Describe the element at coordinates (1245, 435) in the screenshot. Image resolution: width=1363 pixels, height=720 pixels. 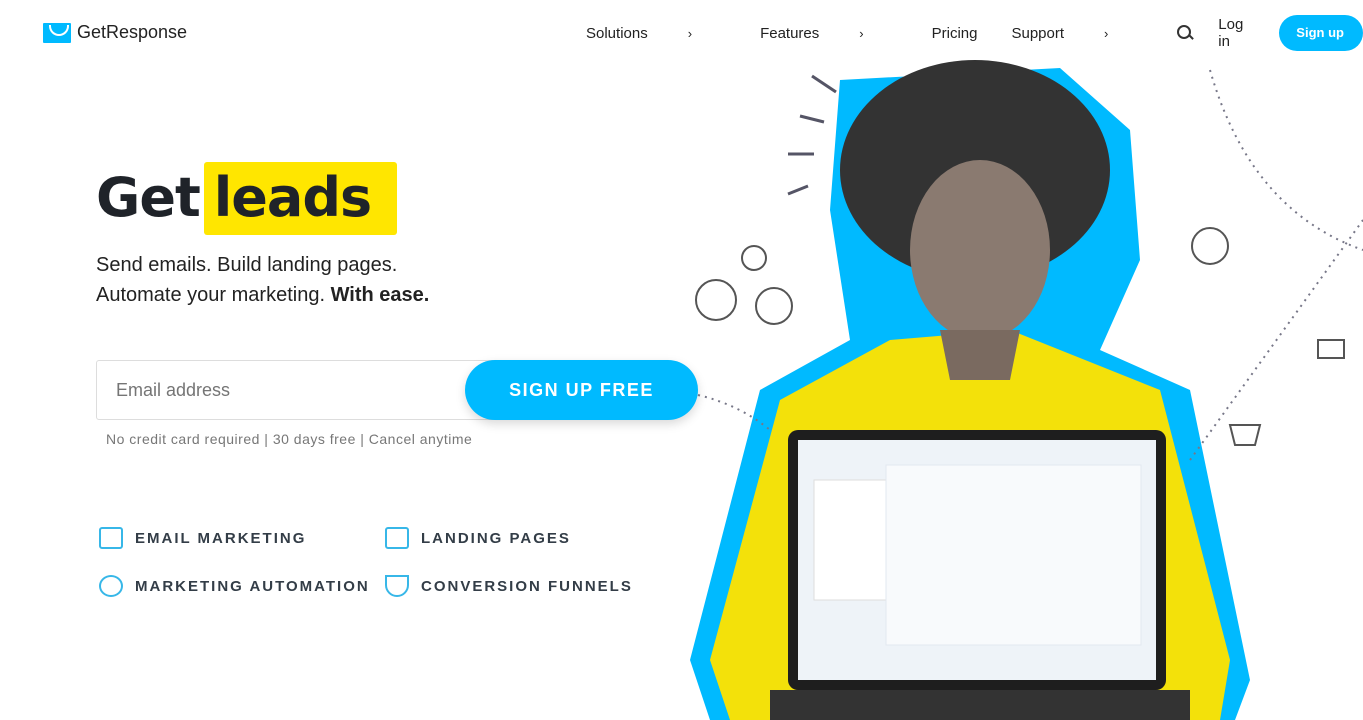
I see `basket-icon` at that location.